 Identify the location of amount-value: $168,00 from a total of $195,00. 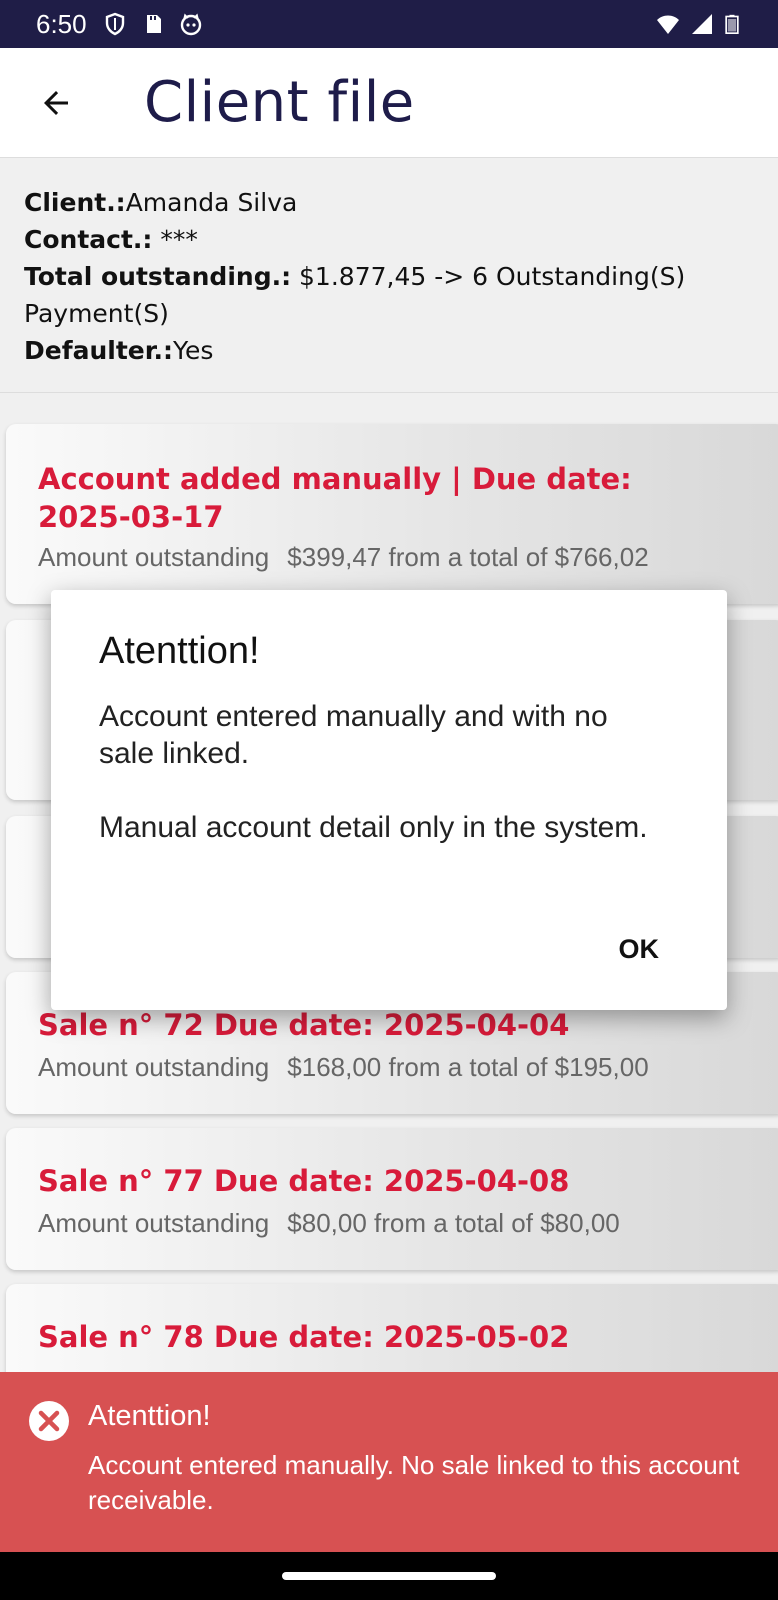
(468, 1067).